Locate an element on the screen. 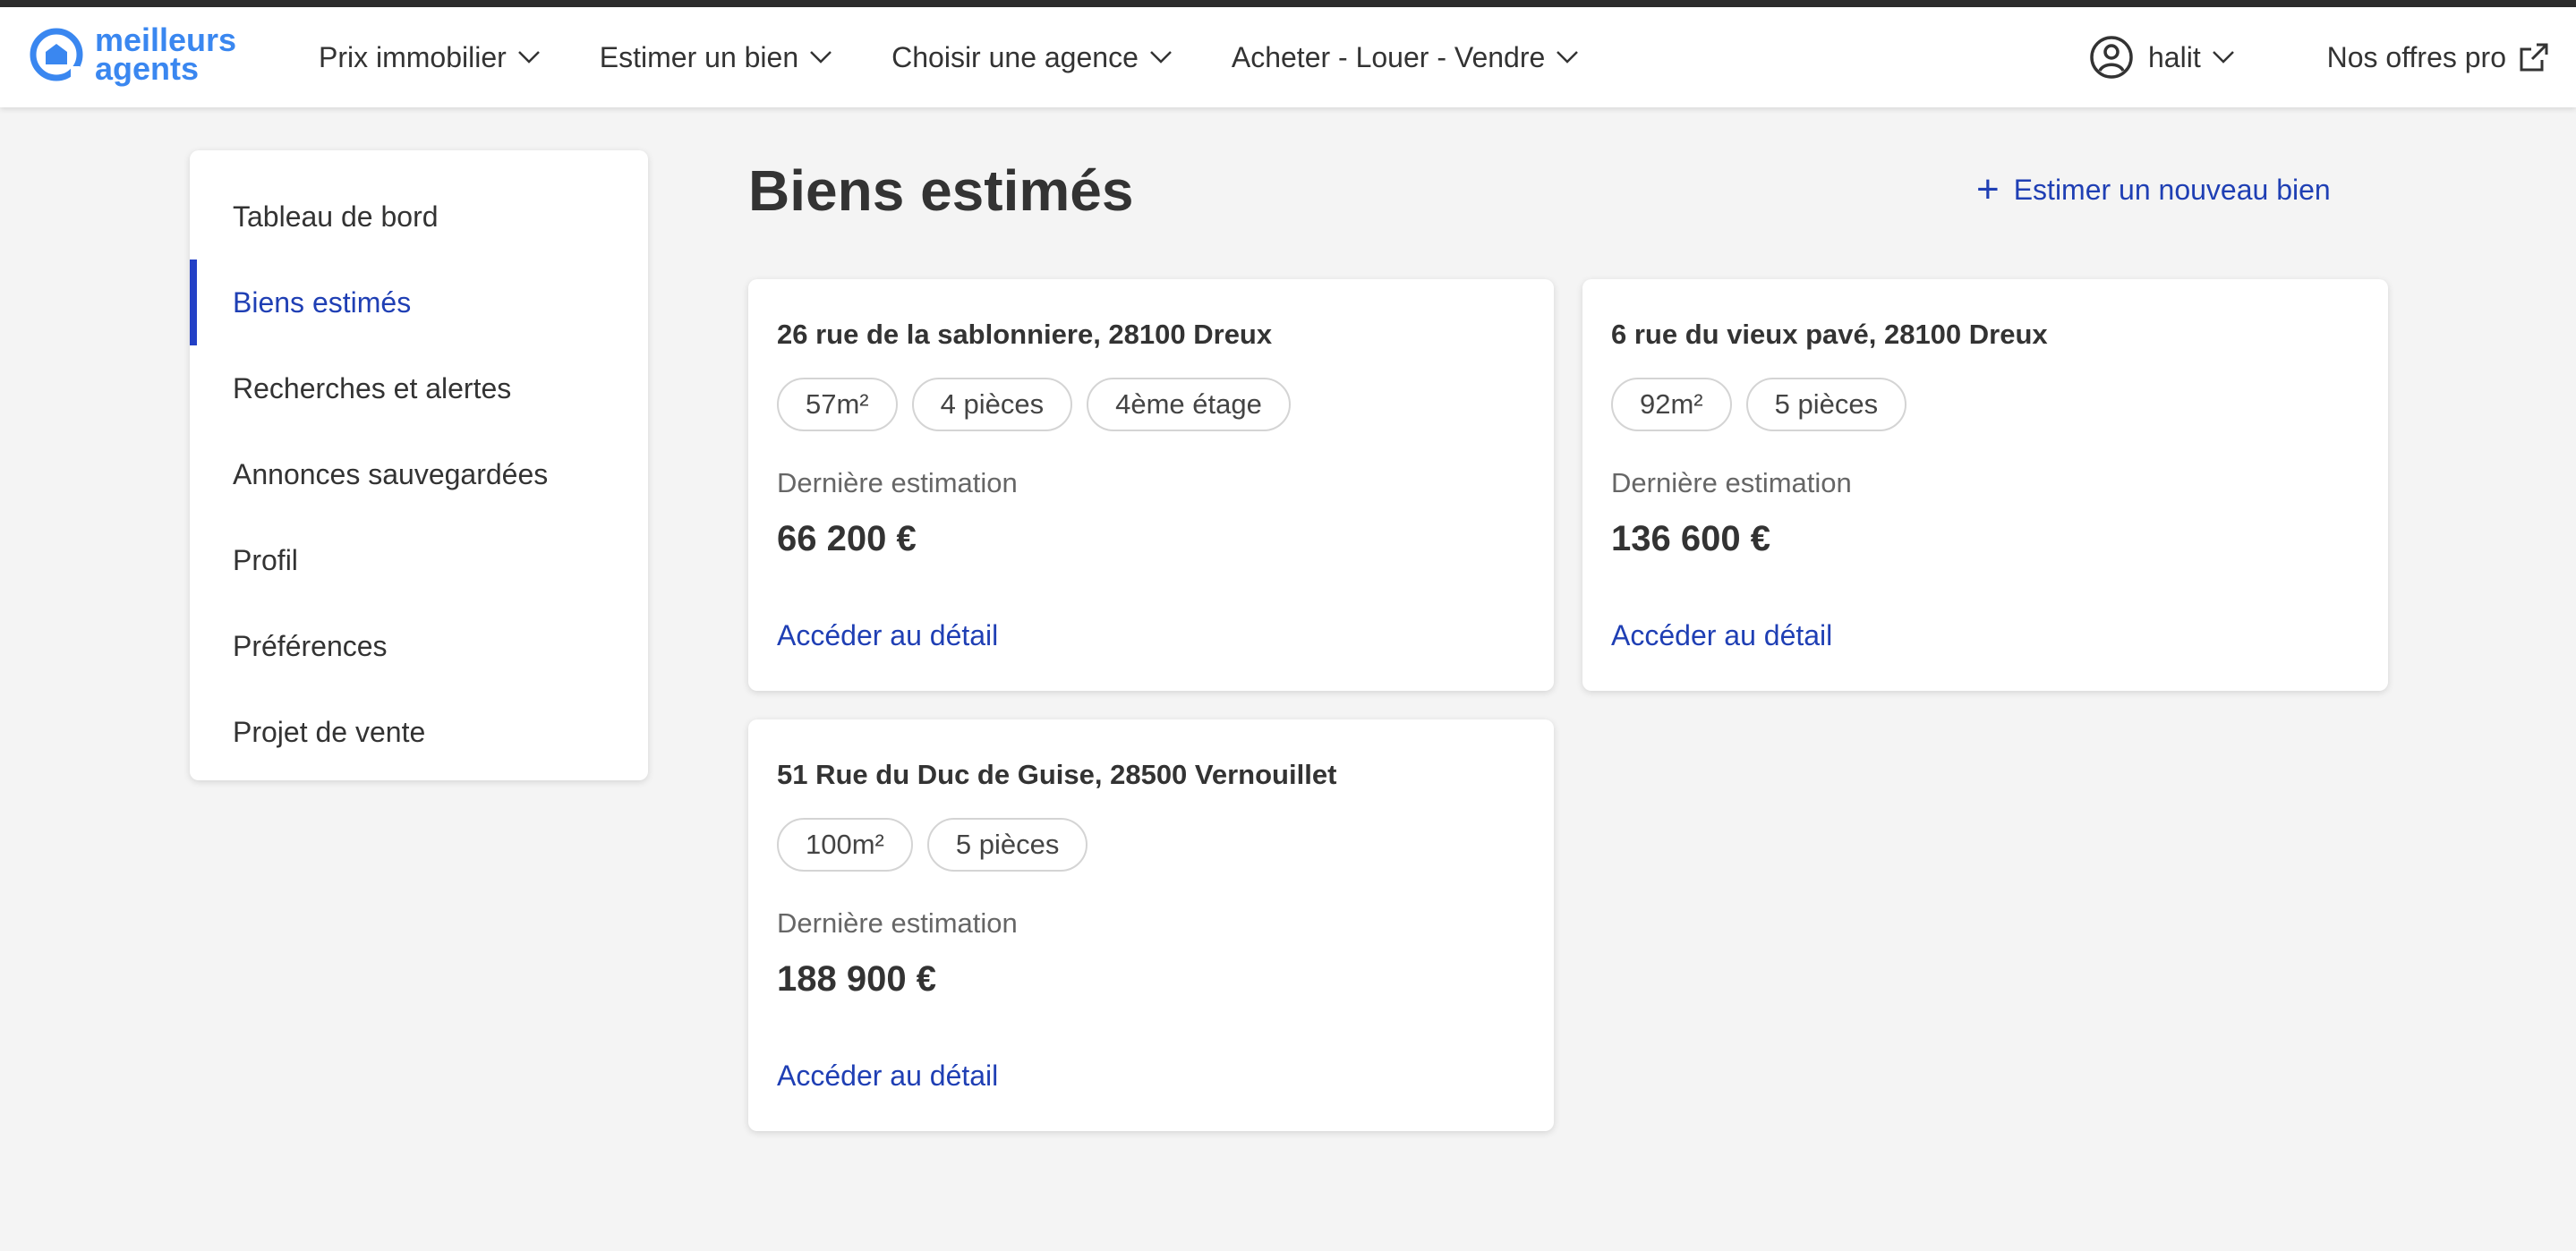  nav-label: Prix immobilier is located at coordinates (413, 56).